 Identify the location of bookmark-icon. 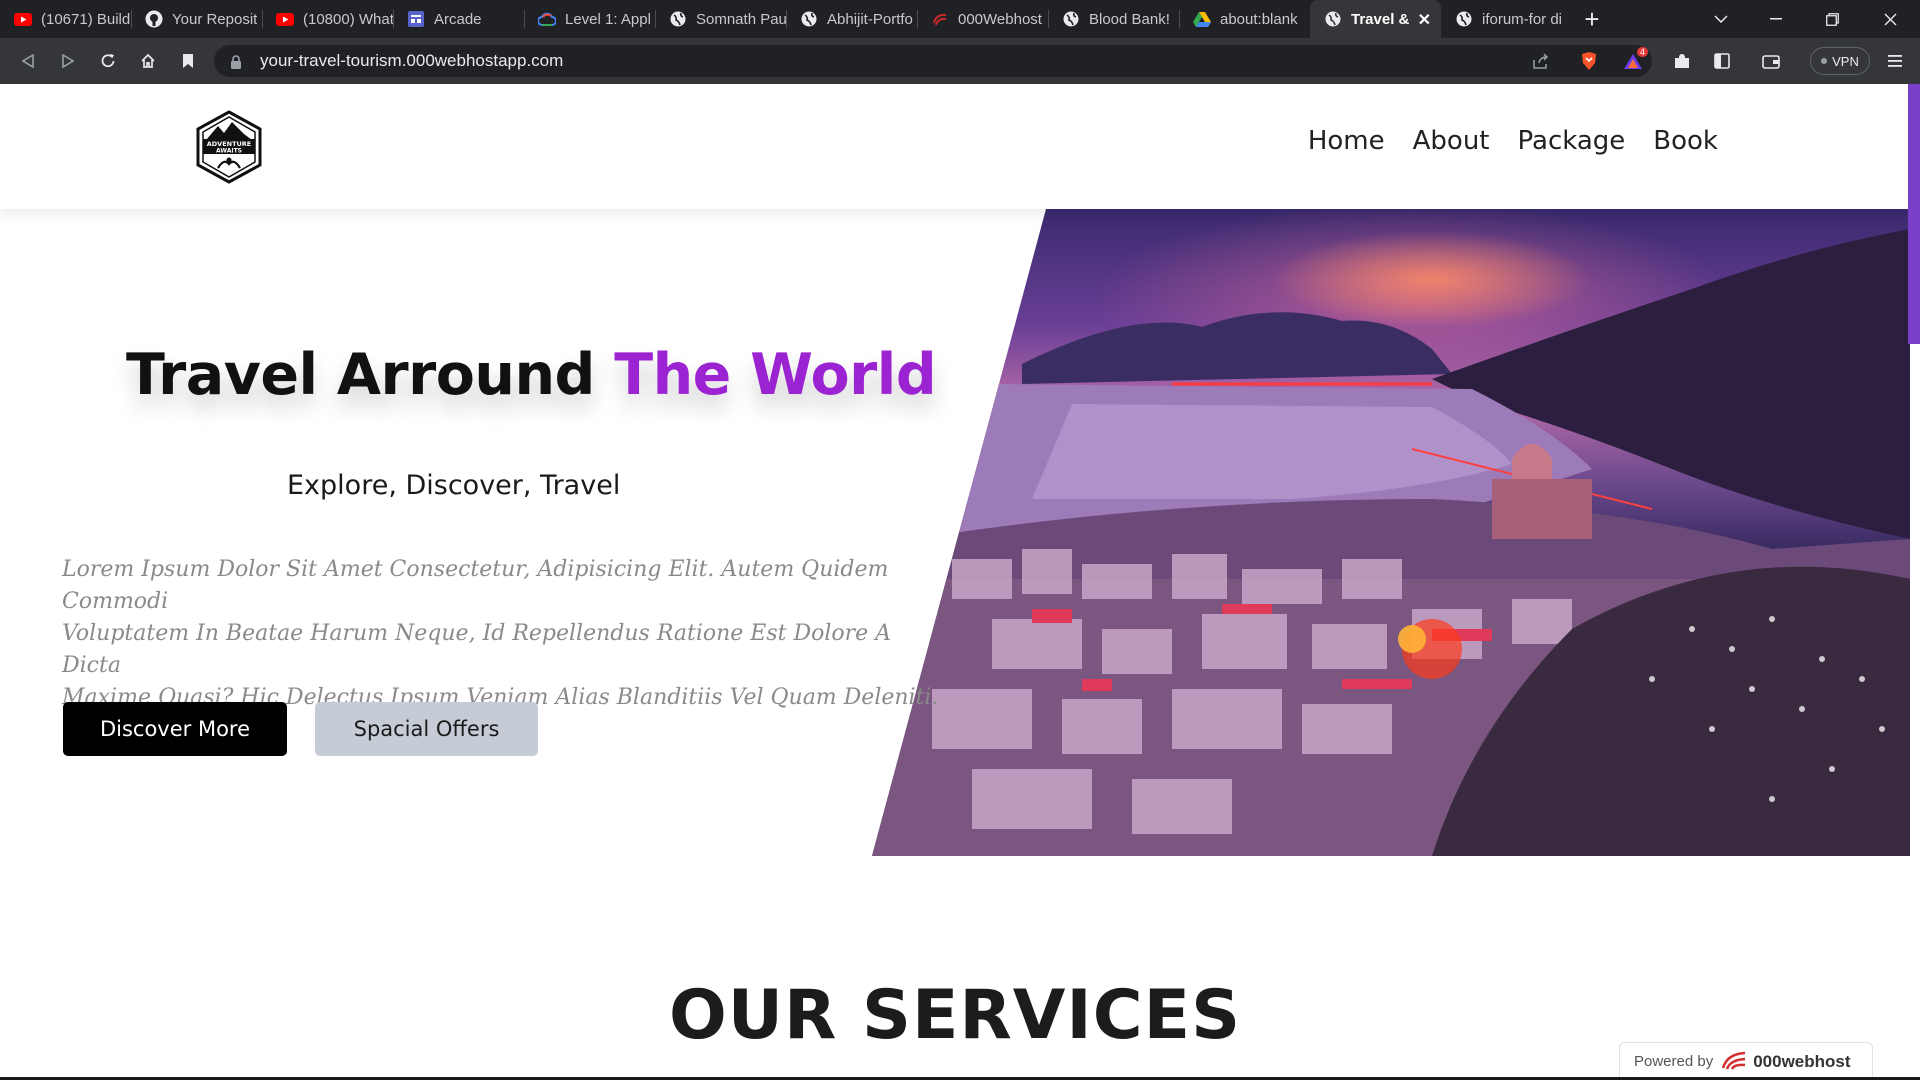
(188, 61).